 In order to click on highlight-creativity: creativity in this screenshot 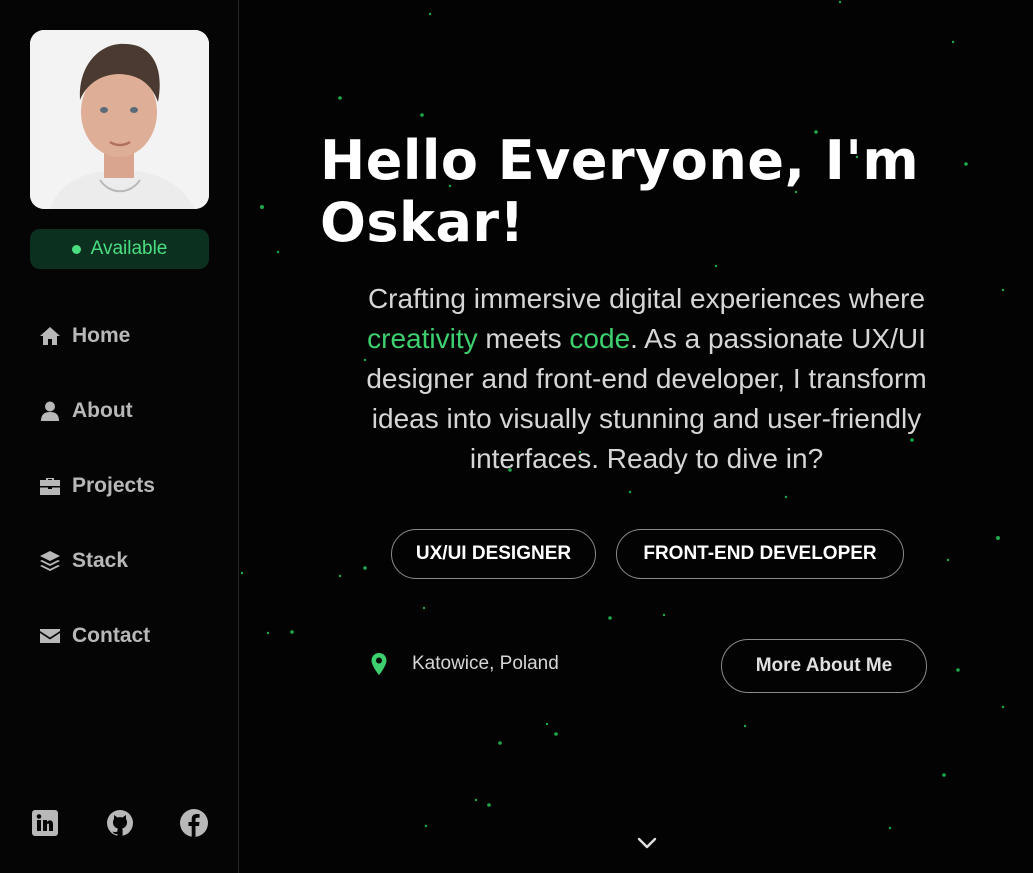, I will do `click(422, 338)`.